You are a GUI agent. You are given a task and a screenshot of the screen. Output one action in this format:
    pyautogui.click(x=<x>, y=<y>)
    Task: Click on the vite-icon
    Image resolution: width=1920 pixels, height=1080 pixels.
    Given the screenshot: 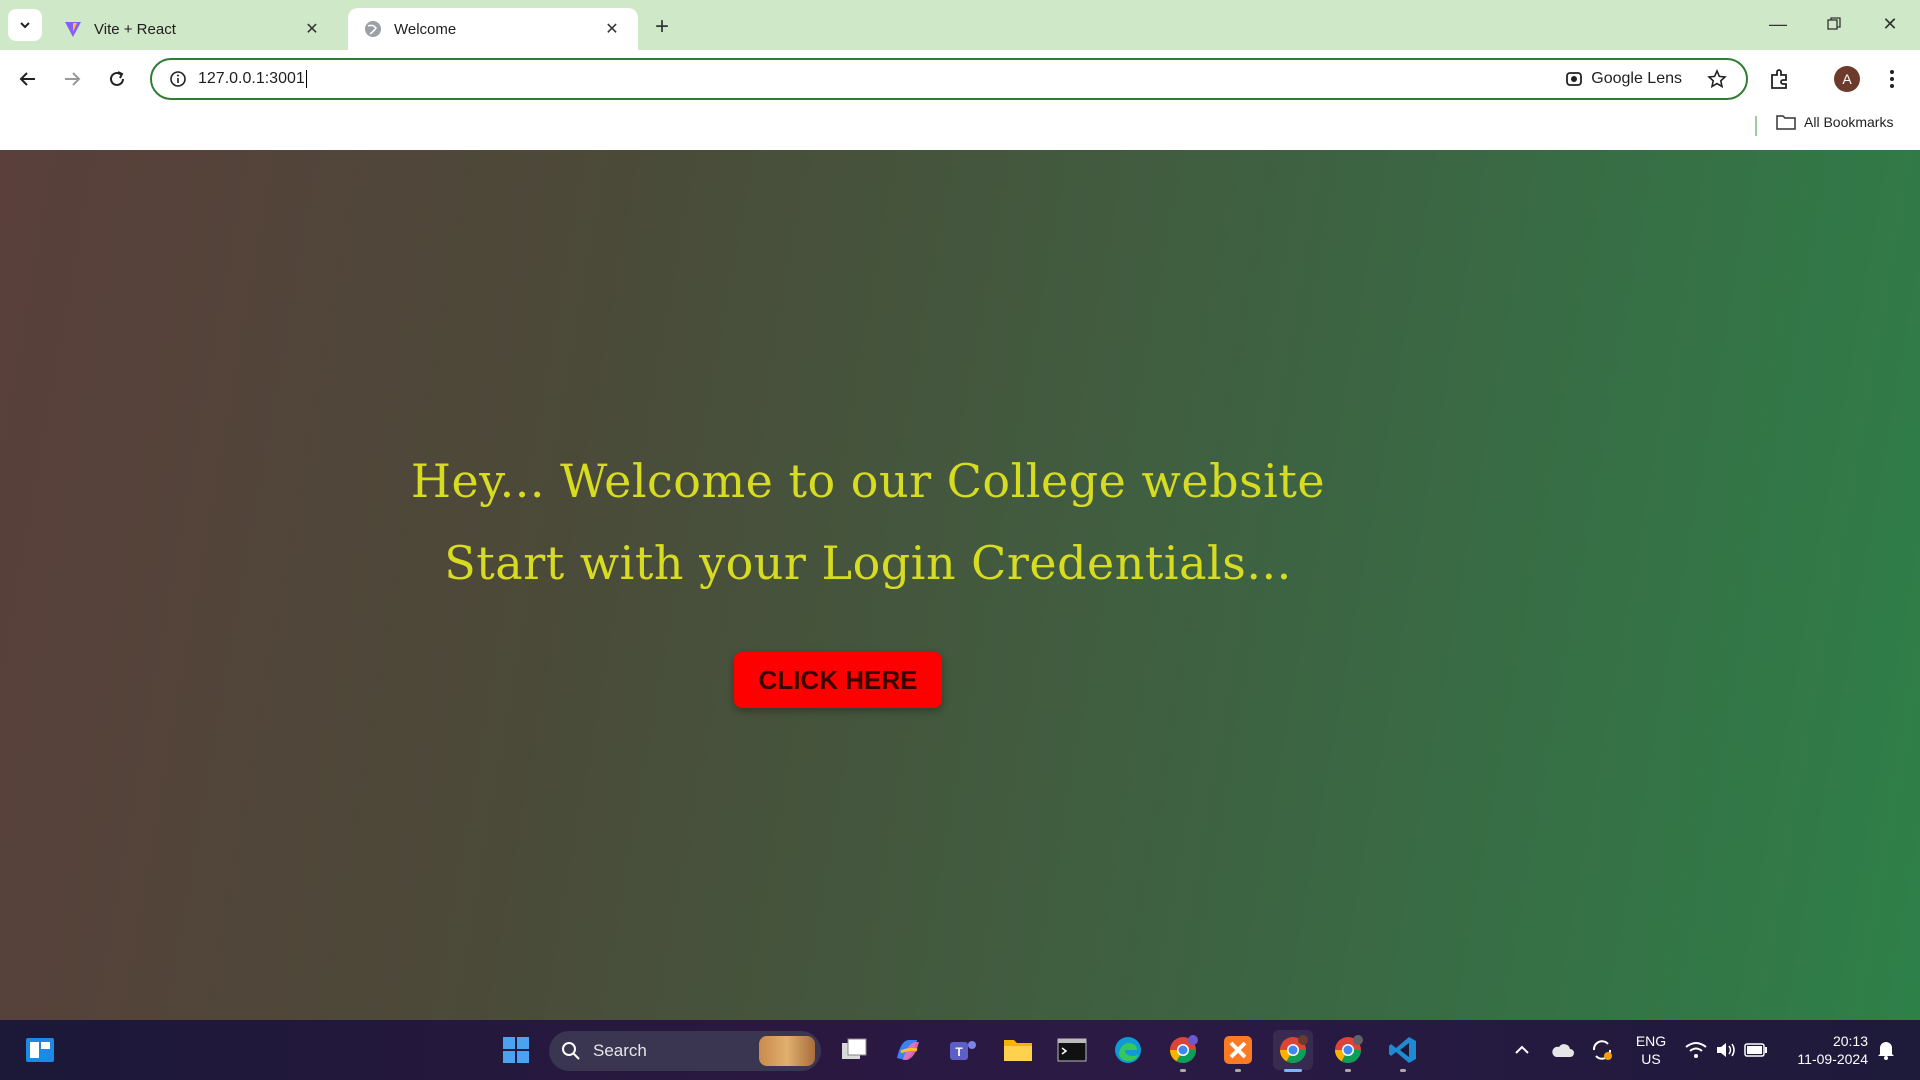 What is the action you would take?
    pyautogui.click(x=73, y=29)
    